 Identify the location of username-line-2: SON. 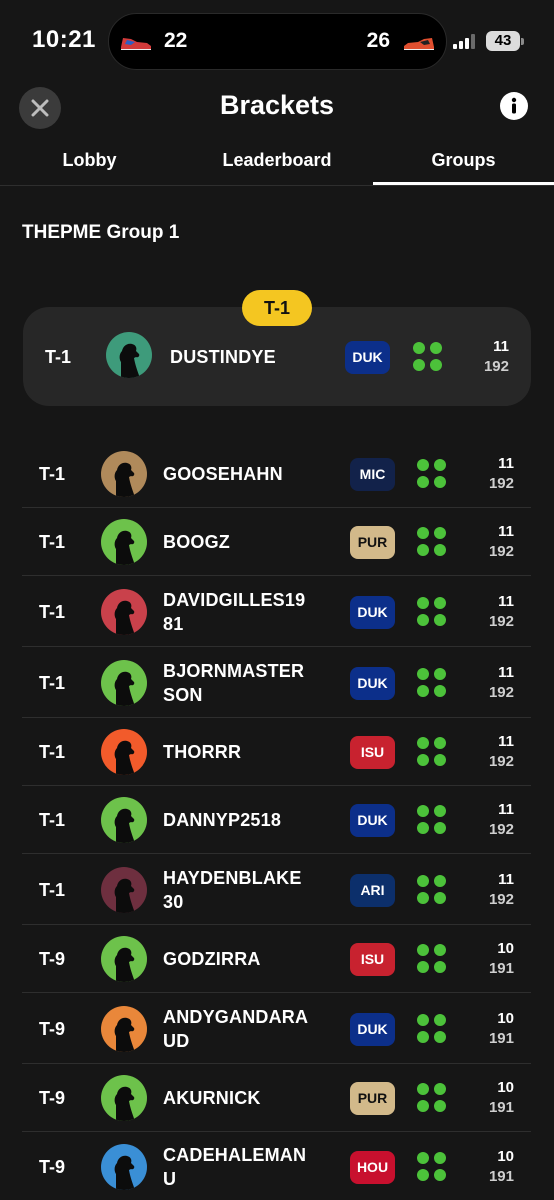
(183, 694).